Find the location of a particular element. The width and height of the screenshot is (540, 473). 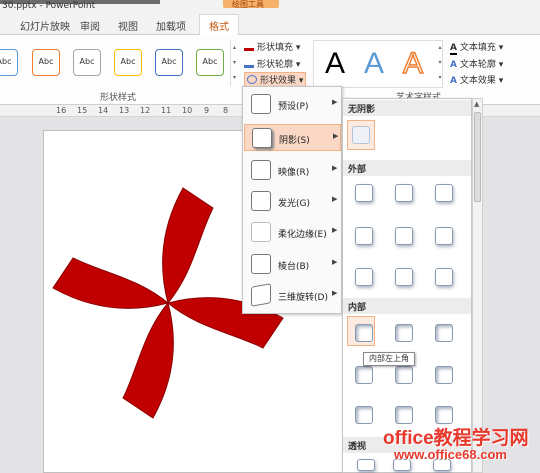

bevel-icon is located at coordinates (261, 264).